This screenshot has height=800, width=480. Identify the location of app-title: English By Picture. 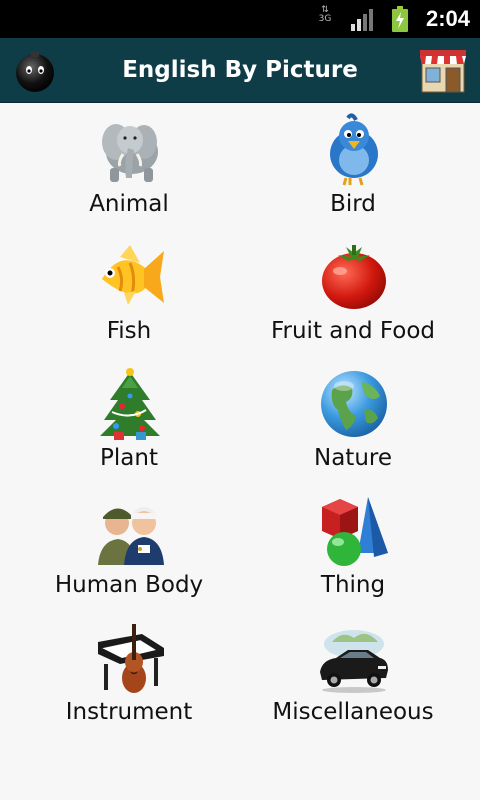
(240, 70).